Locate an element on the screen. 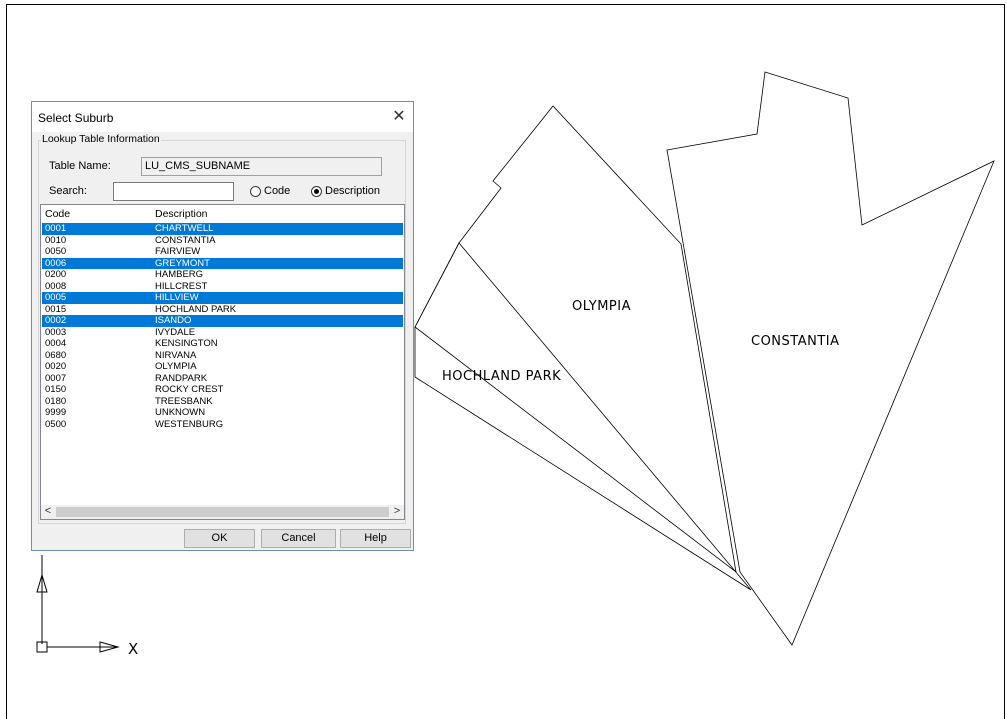  row-code: 0008 is located at coordinates (56, 286).